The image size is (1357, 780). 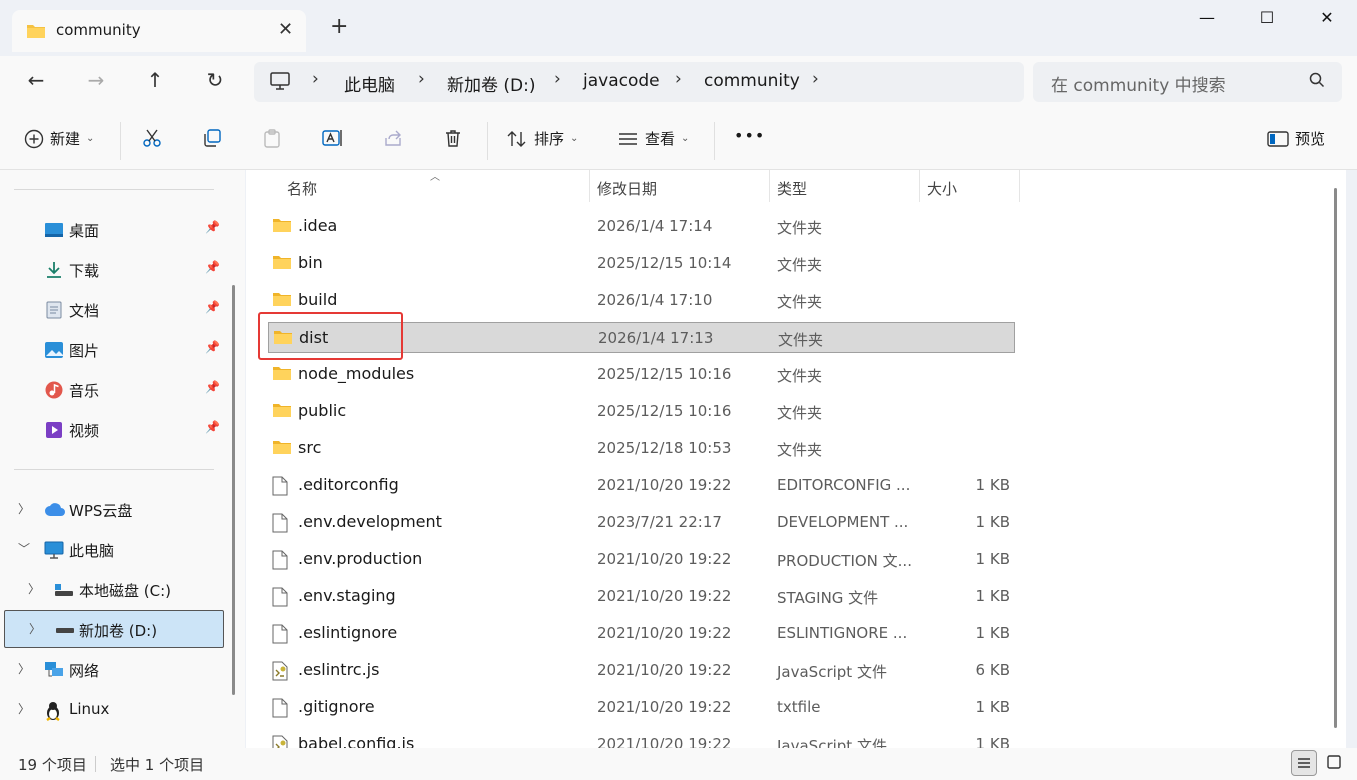 What do you see at coordinates (115, 430) in the screenshot?
I see `sidebar-item-videos: 视频 📌` at bounding box center [115, 430].